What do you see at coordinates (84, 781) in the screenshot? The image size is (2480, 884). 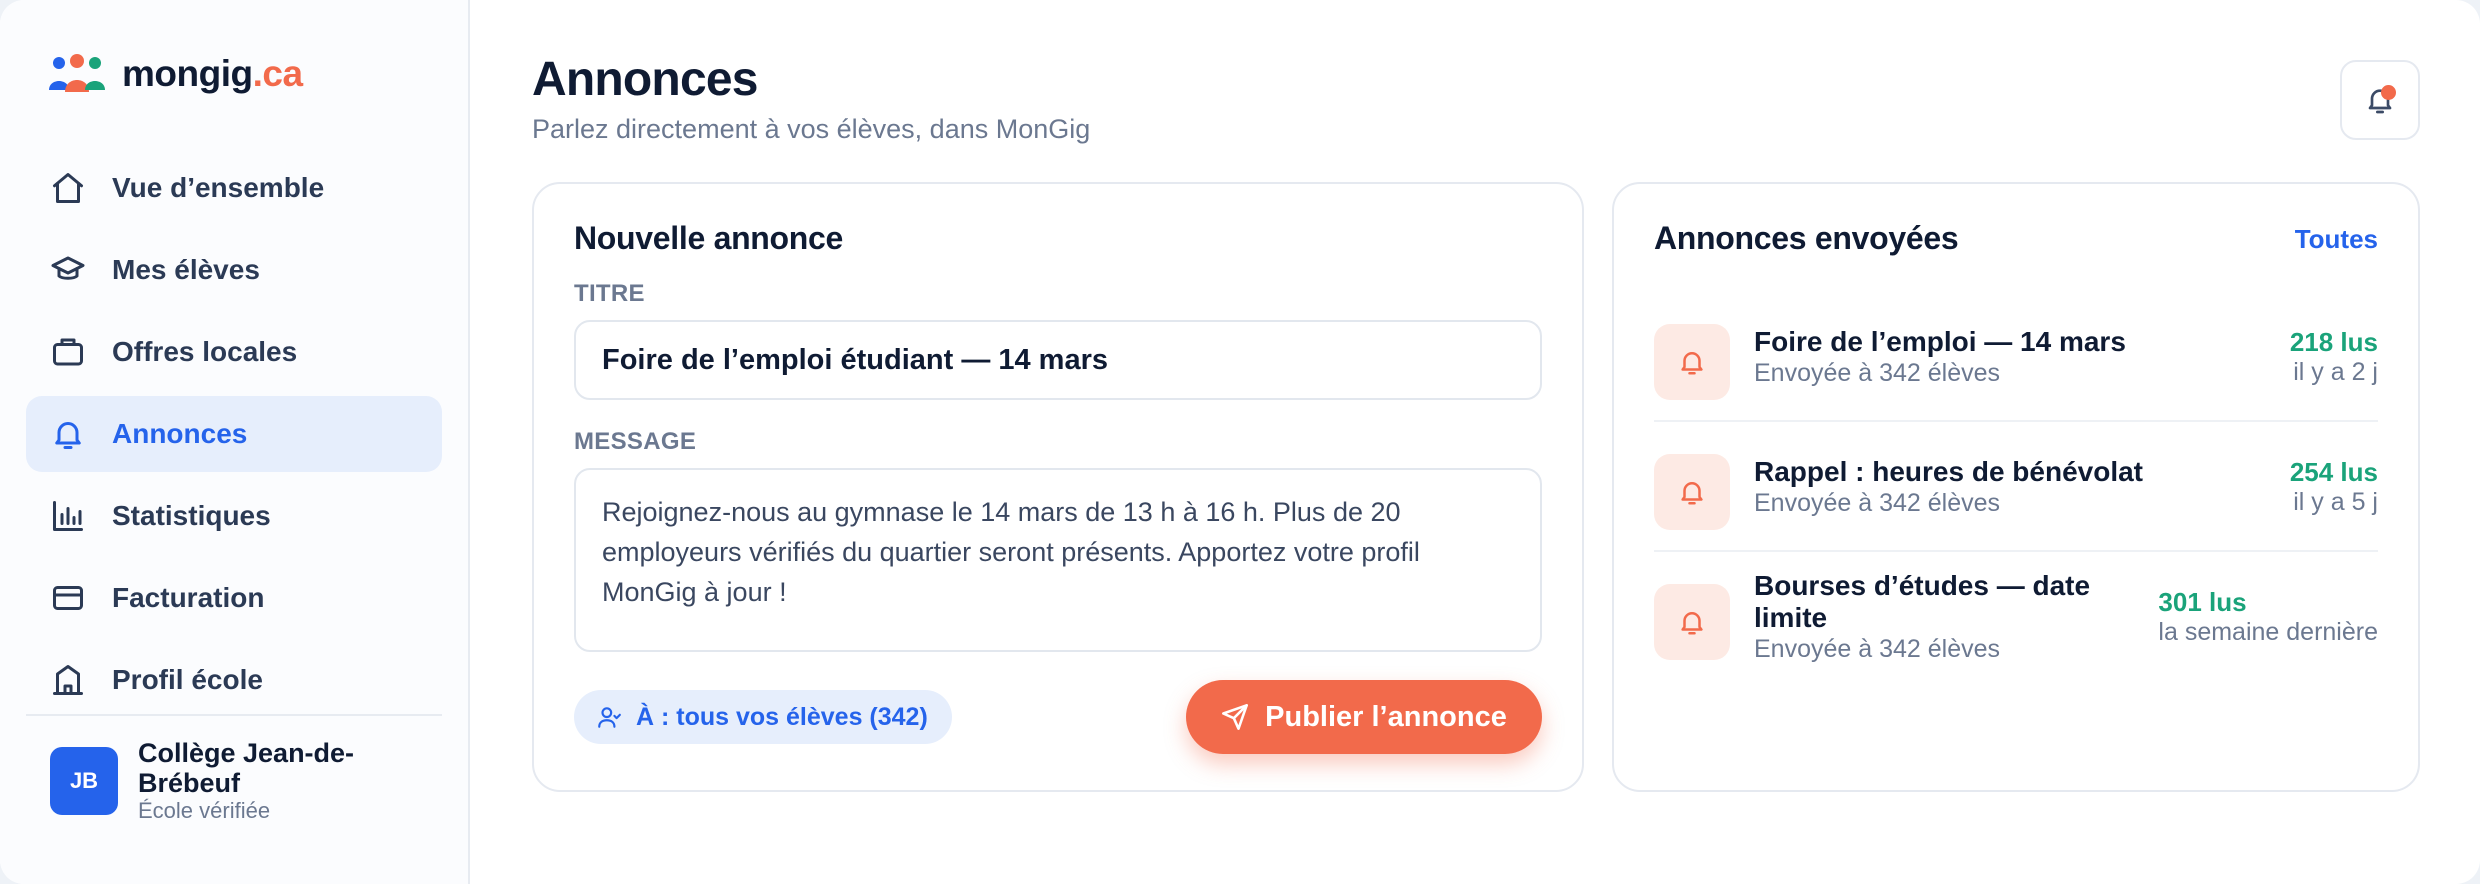 I see `avatar: JB` at bounding box center [84, 781].